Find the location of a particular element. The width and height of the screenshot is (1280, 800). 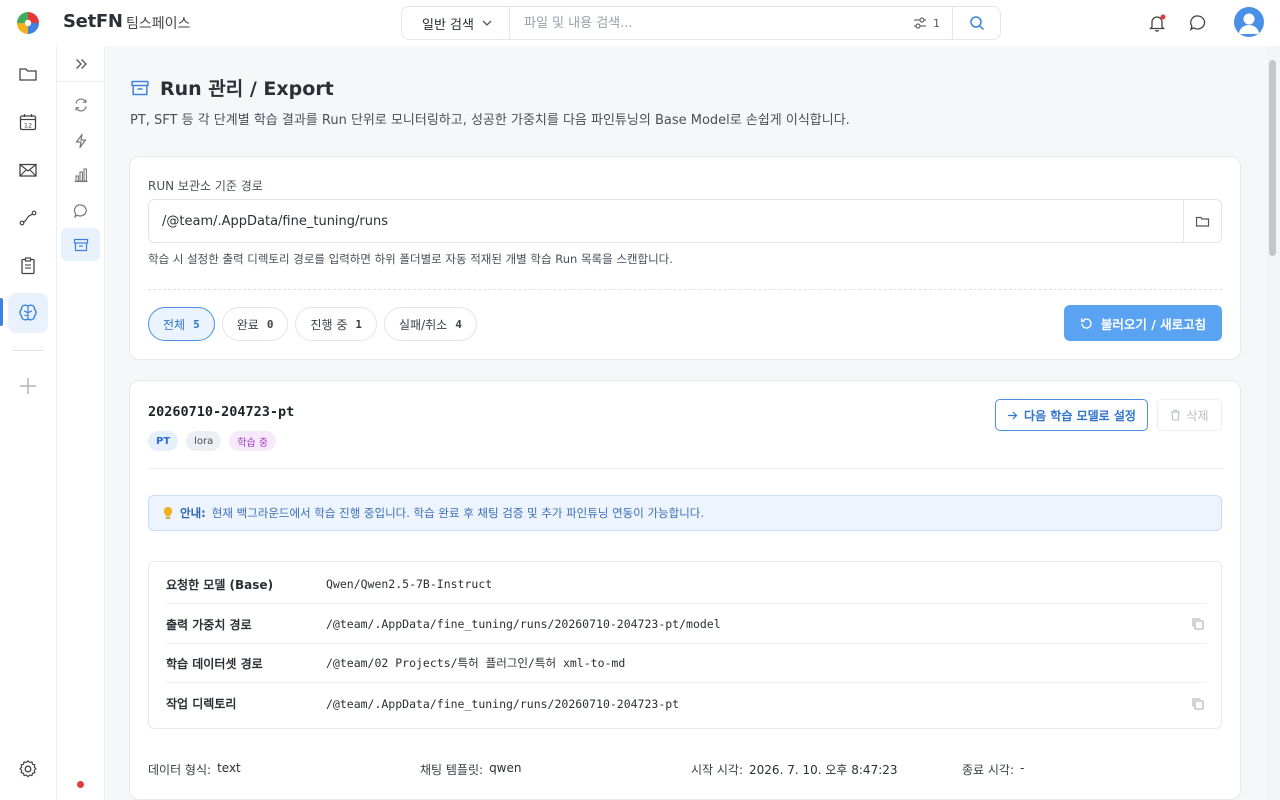

notification-button is located at coordinates (1157, 23).